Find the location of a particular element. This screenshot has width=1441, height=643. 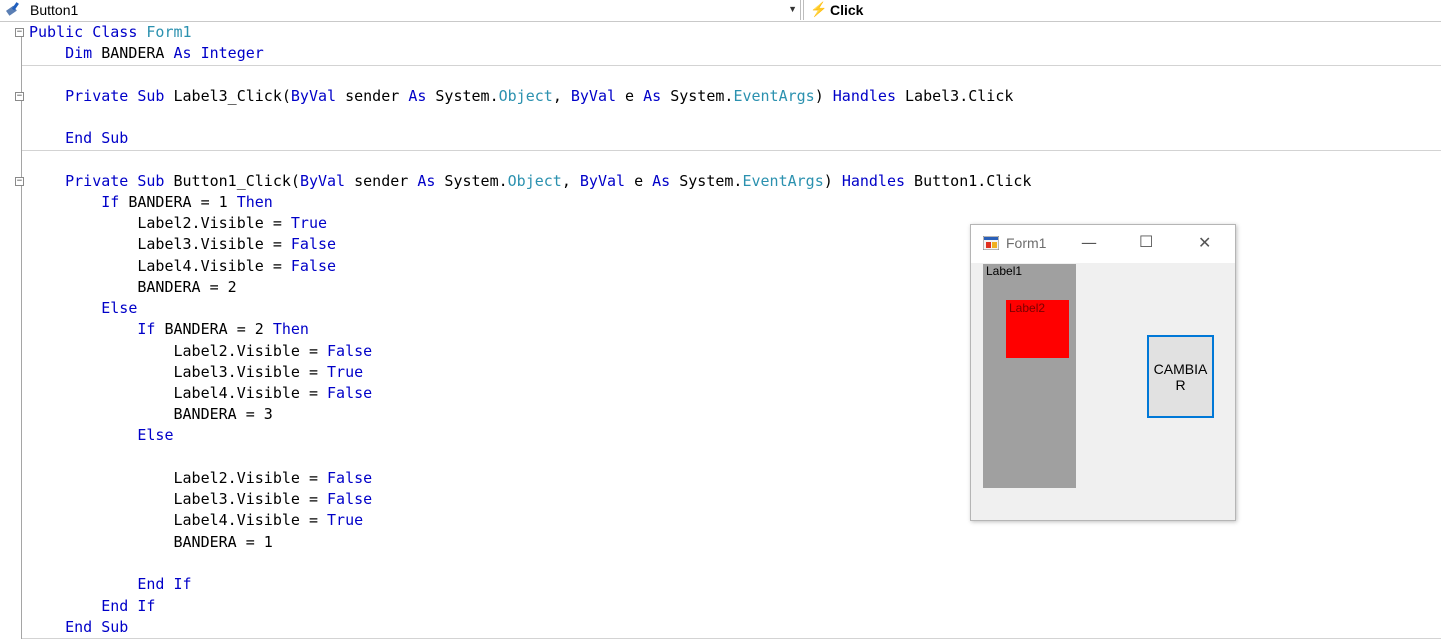

code-text: Label2.Visible = is located at coordinates (178, 351).